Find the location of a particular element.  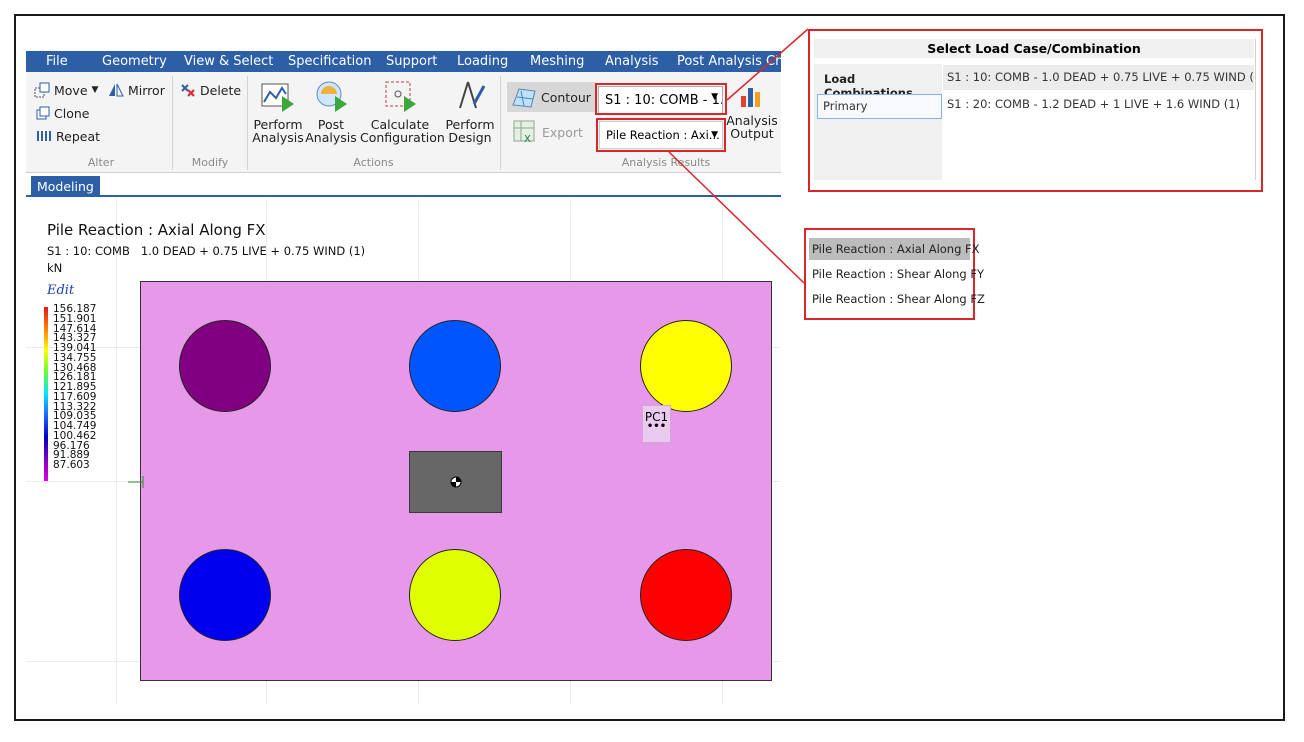

more-icon: ••• is located at coordinates (656, 426).